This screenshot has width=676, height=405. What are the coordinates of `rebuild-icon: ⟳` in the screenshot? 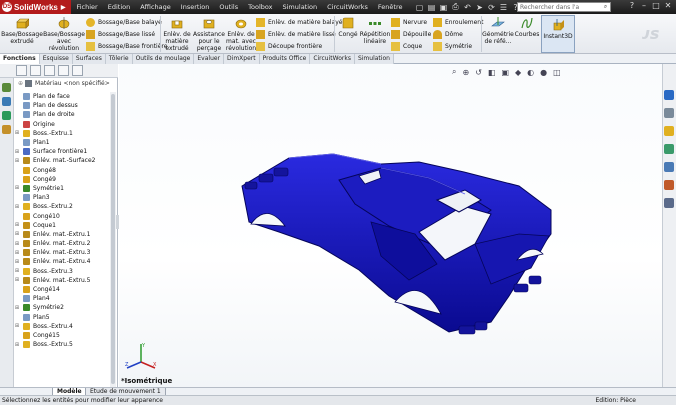 It's located at (491, 7).